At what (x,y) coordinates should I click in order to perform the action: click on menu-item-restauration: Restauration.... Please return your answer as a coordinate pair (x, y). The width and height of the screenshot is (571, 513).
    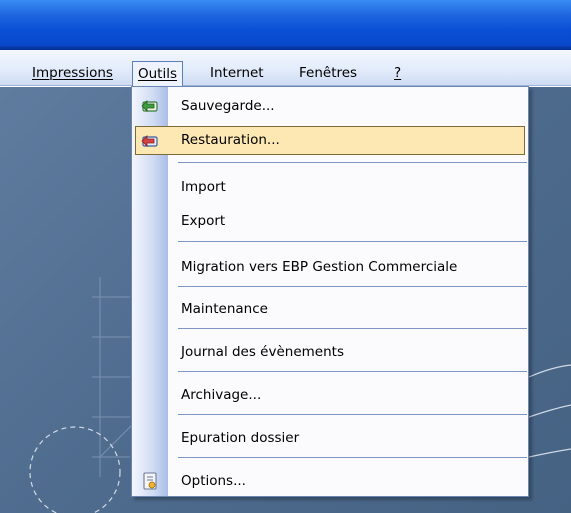
    Looking at the image, I should click on (330, 140).